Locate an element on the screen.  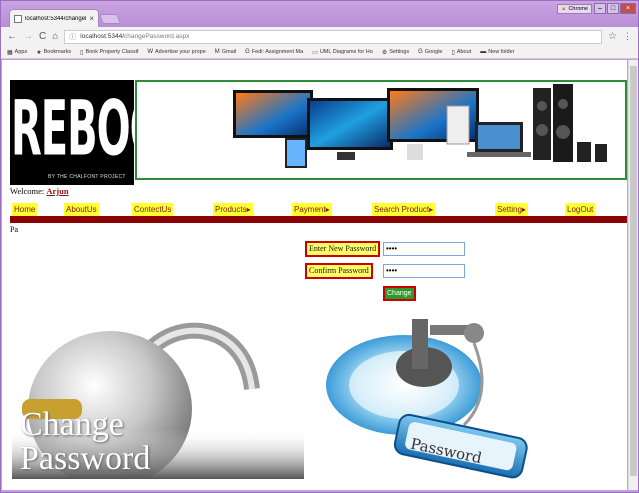
welcome-label: Welcome: is located at coordinates (27, 191).